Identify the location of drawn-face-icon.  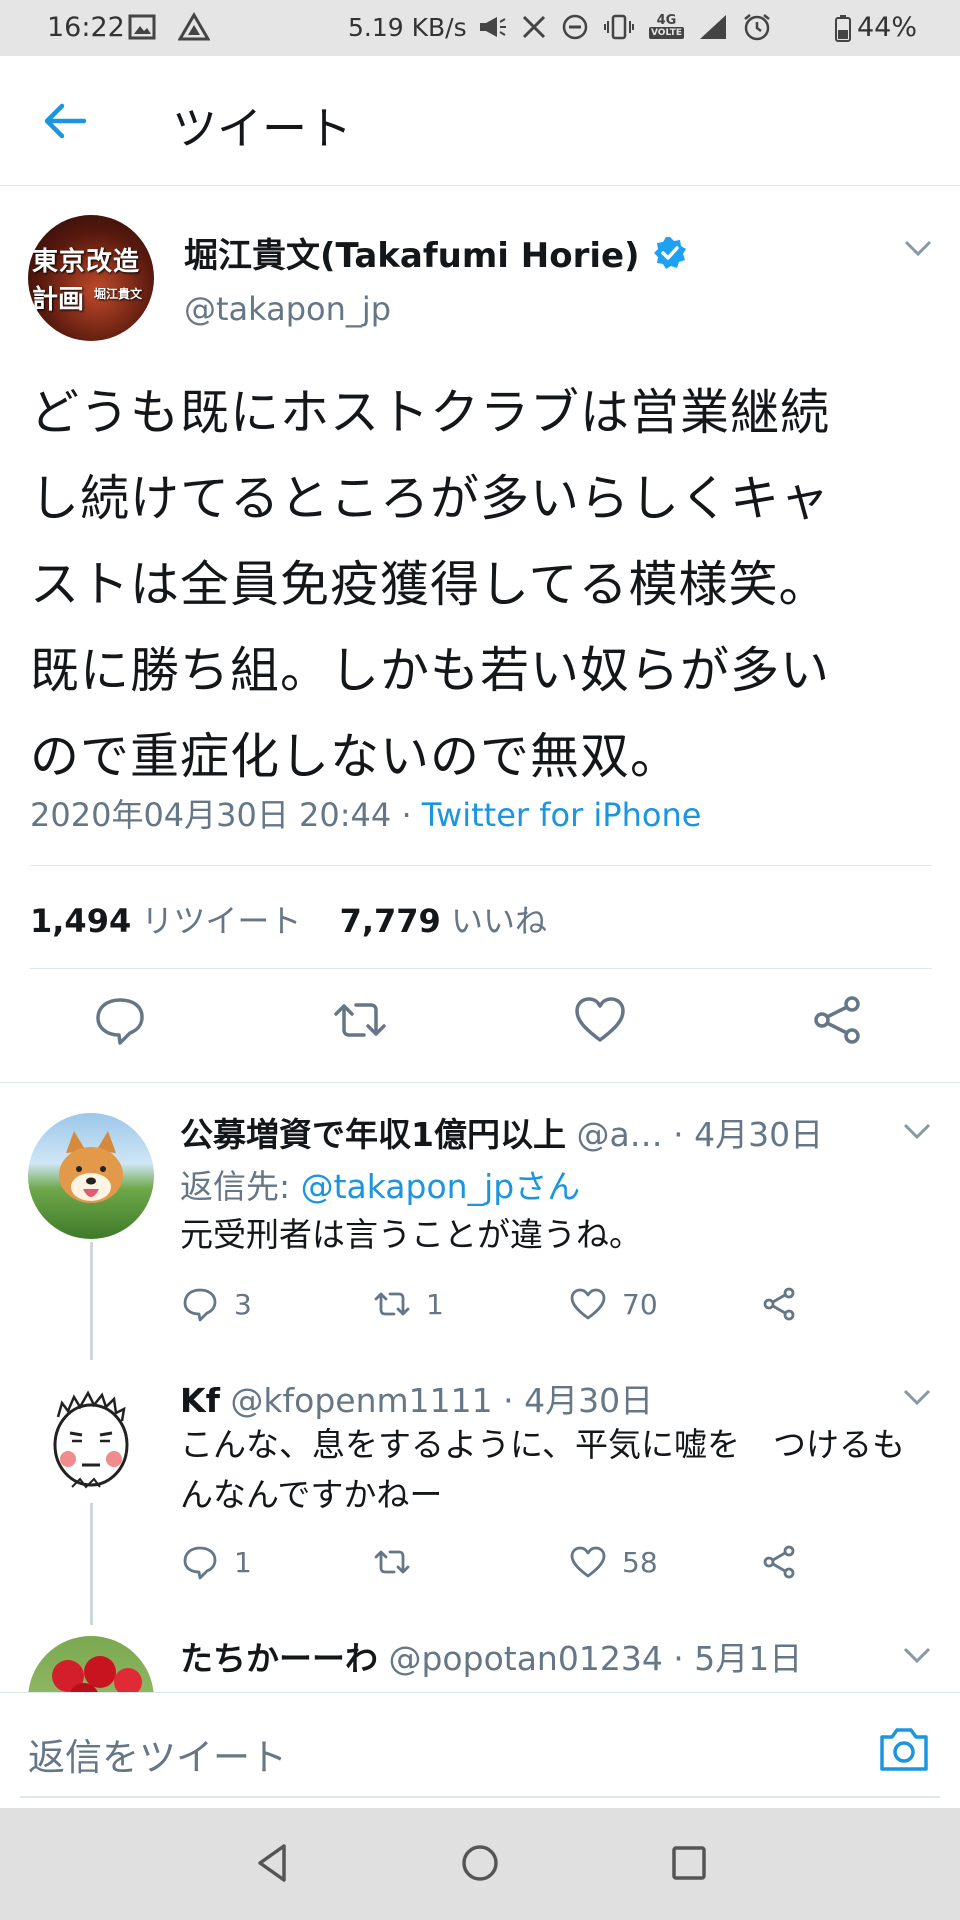
(91, 1439).